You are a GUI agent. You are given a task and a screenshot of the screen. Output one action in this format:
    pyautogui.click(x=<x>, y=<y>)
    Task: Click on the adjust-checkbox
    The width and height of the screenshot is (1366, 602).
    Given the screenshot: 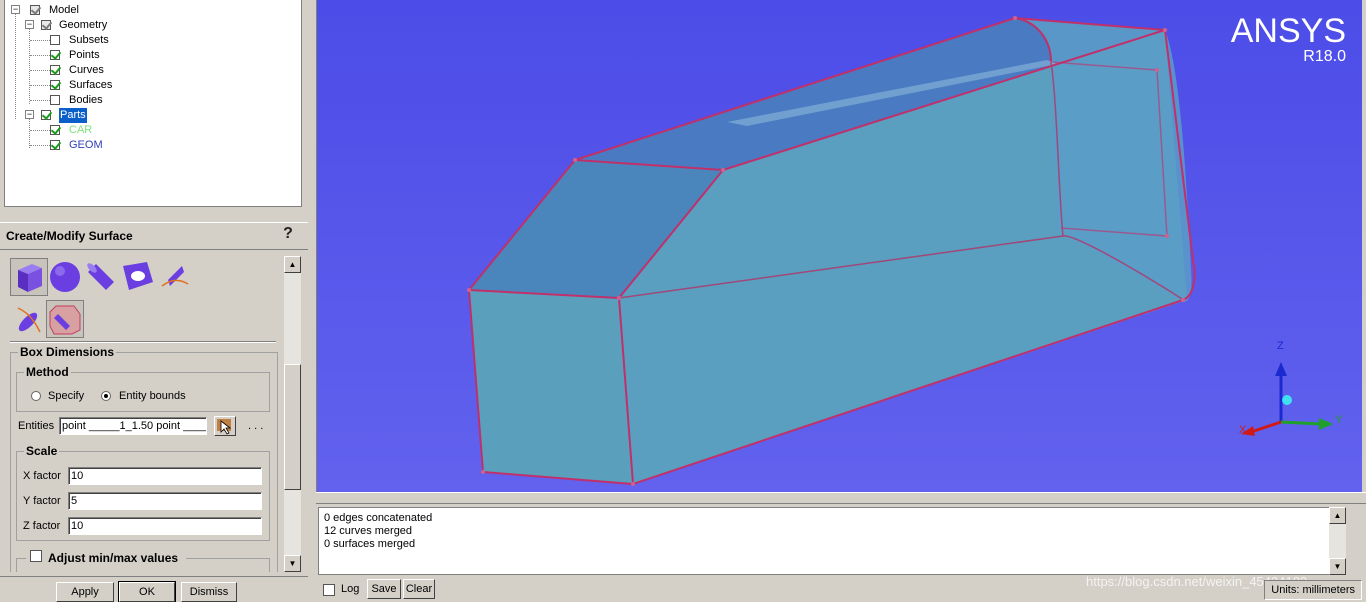 What is the action you would take?
    pyautogui.click(x=36, y=556)
    